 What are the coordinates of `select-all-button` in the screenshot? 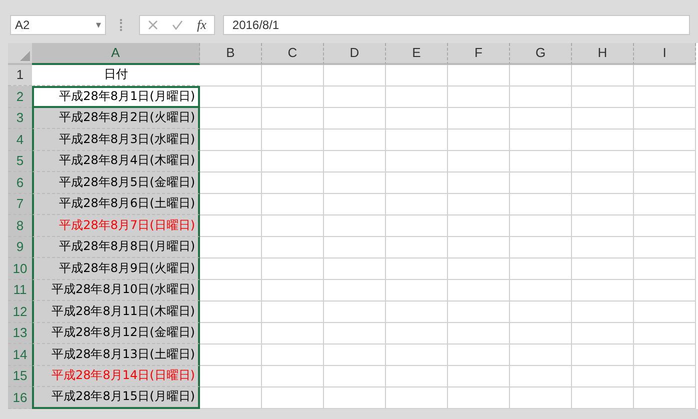 It's located at (20, 53).